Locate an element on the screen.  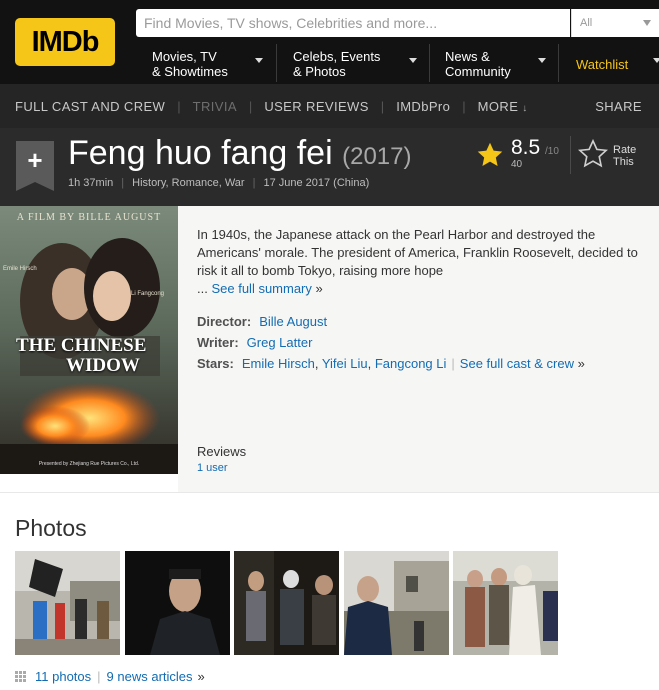
page-title: Feng huo fang fei (2017) is located at coordinates (239, 153).